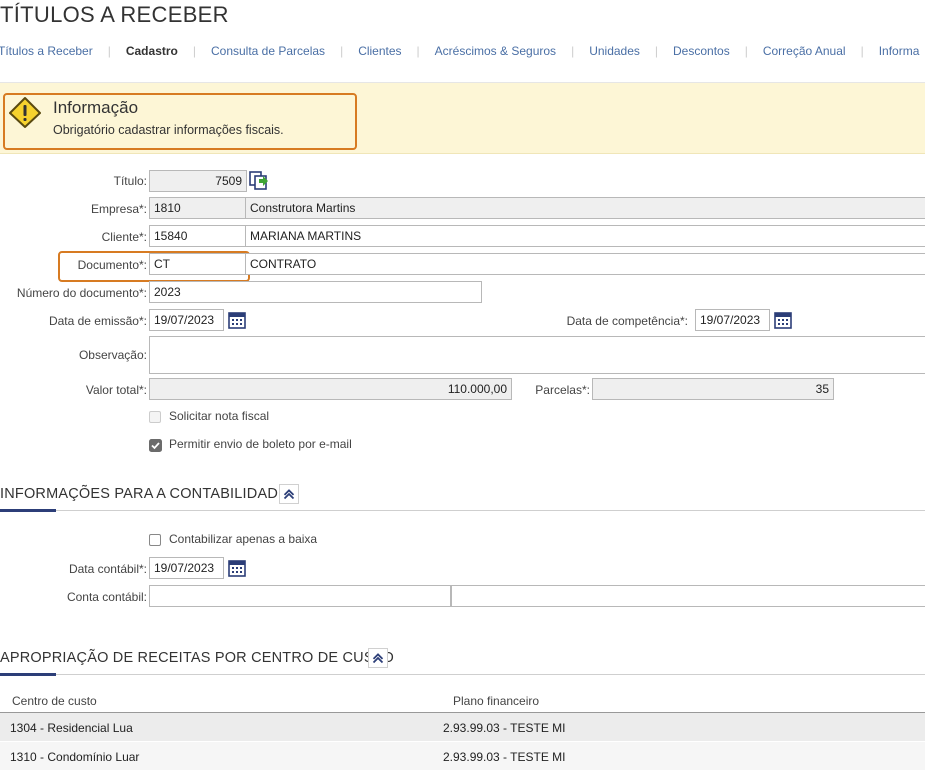  Describe the element at coordinates (112, 265) in the screenshot. I see `documento-label: Documento*:` at that location.